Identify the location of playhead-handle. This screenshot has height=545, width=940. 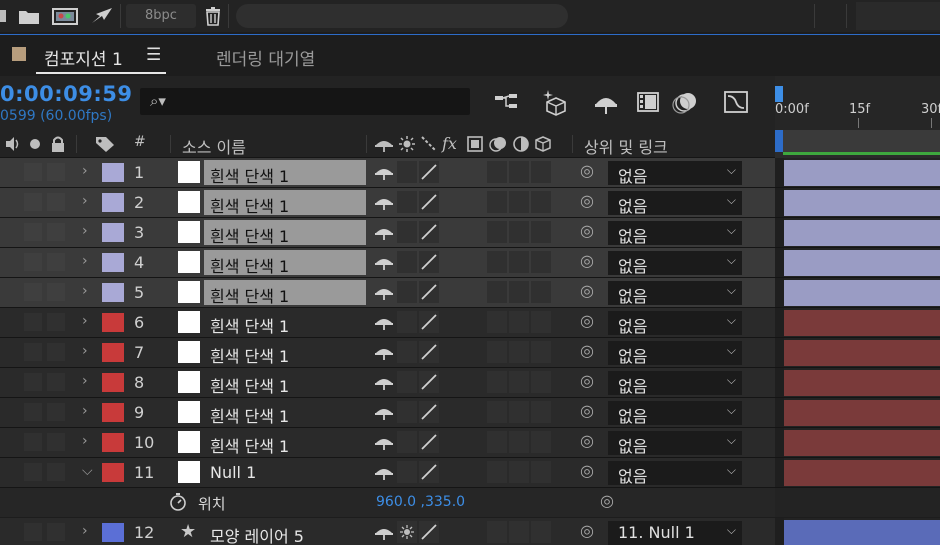
(779, 94).